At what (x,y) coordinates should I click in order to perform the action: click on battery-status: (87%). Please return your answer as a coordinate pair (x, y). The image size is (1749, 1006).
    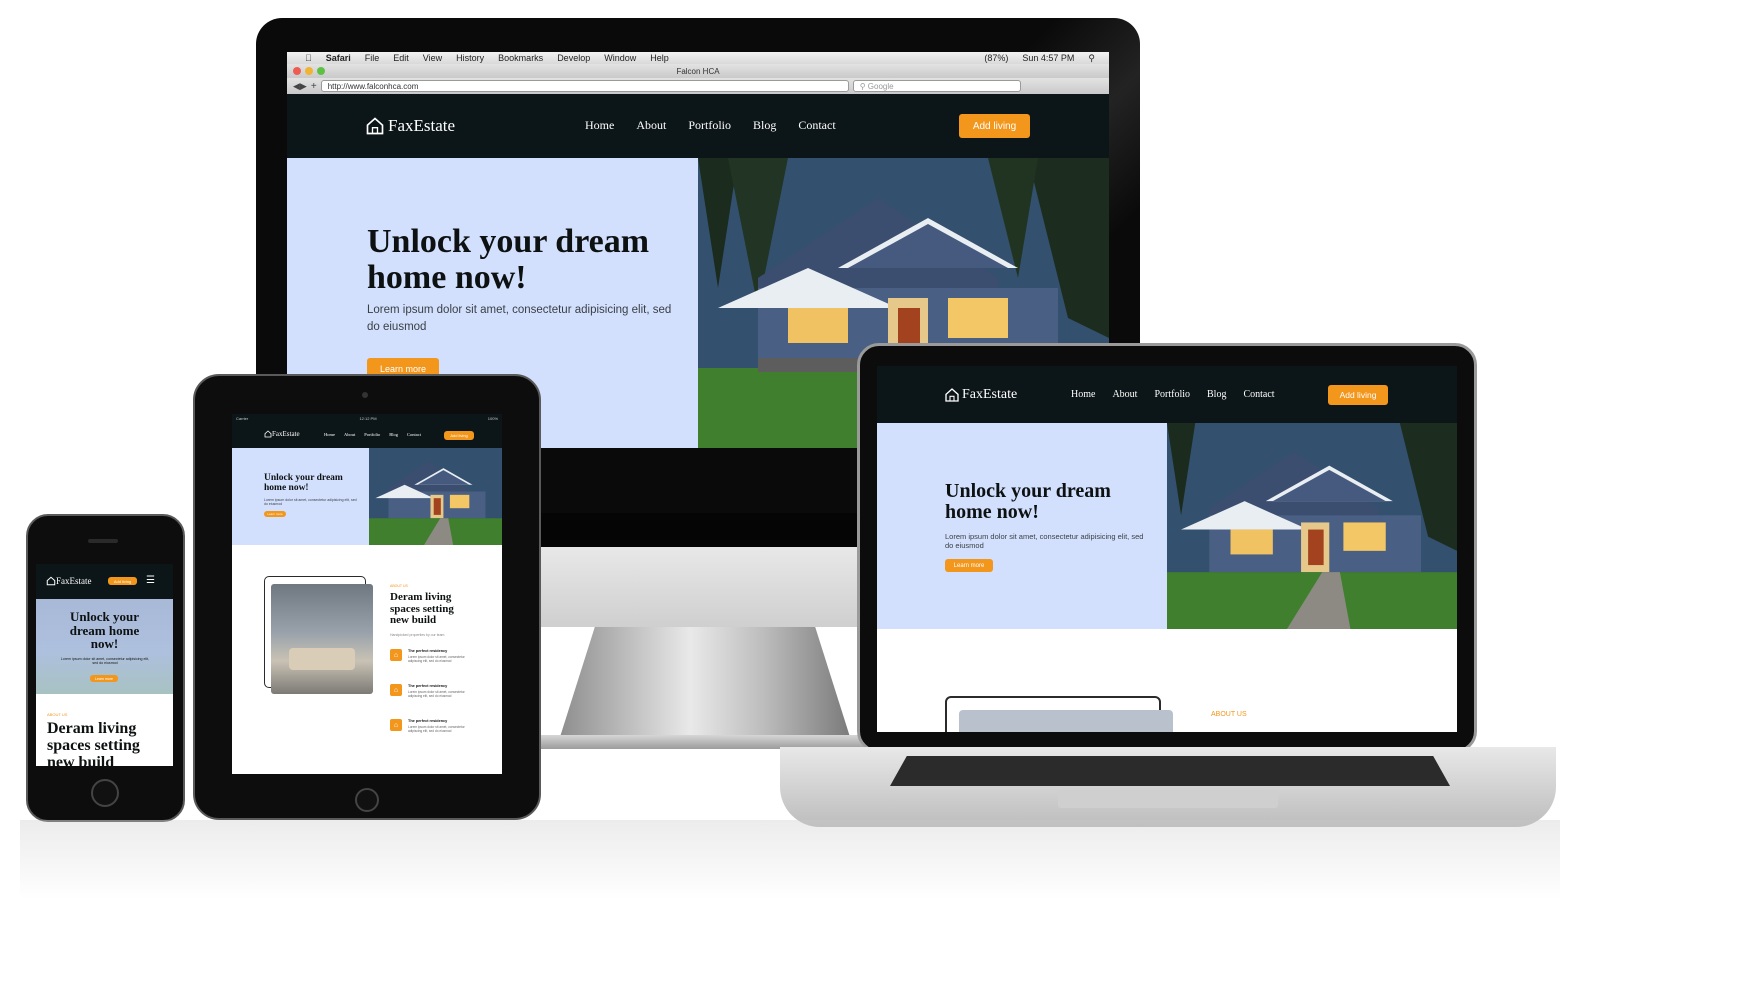
    Looking at the image, I should click on (996, 58).